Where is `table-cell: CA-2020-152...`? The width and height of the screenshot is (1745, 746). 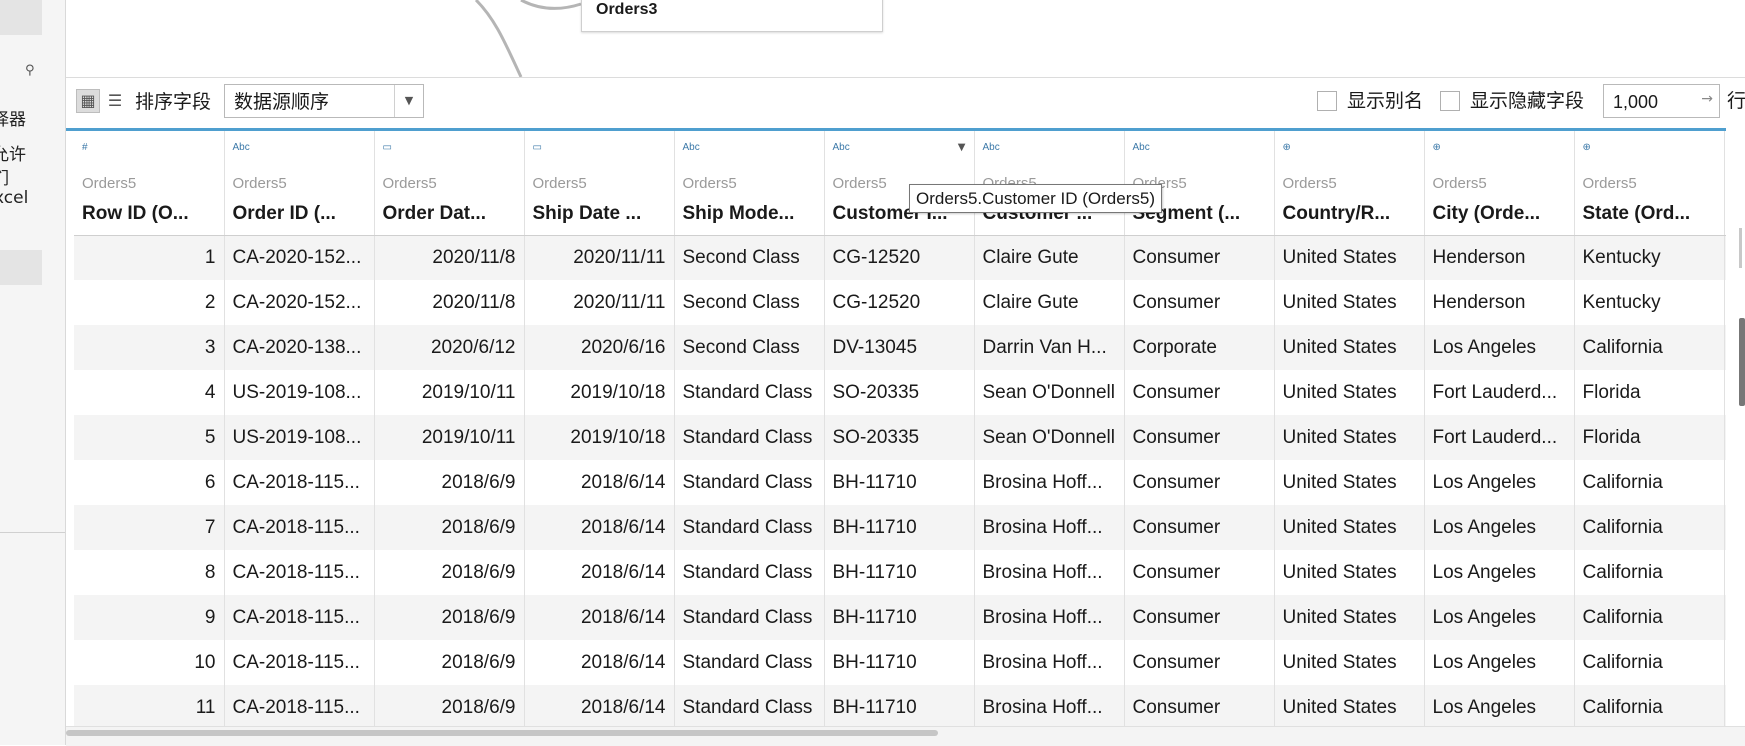
table-cell: CA-2020-152... is located at coordinates (299, 257).